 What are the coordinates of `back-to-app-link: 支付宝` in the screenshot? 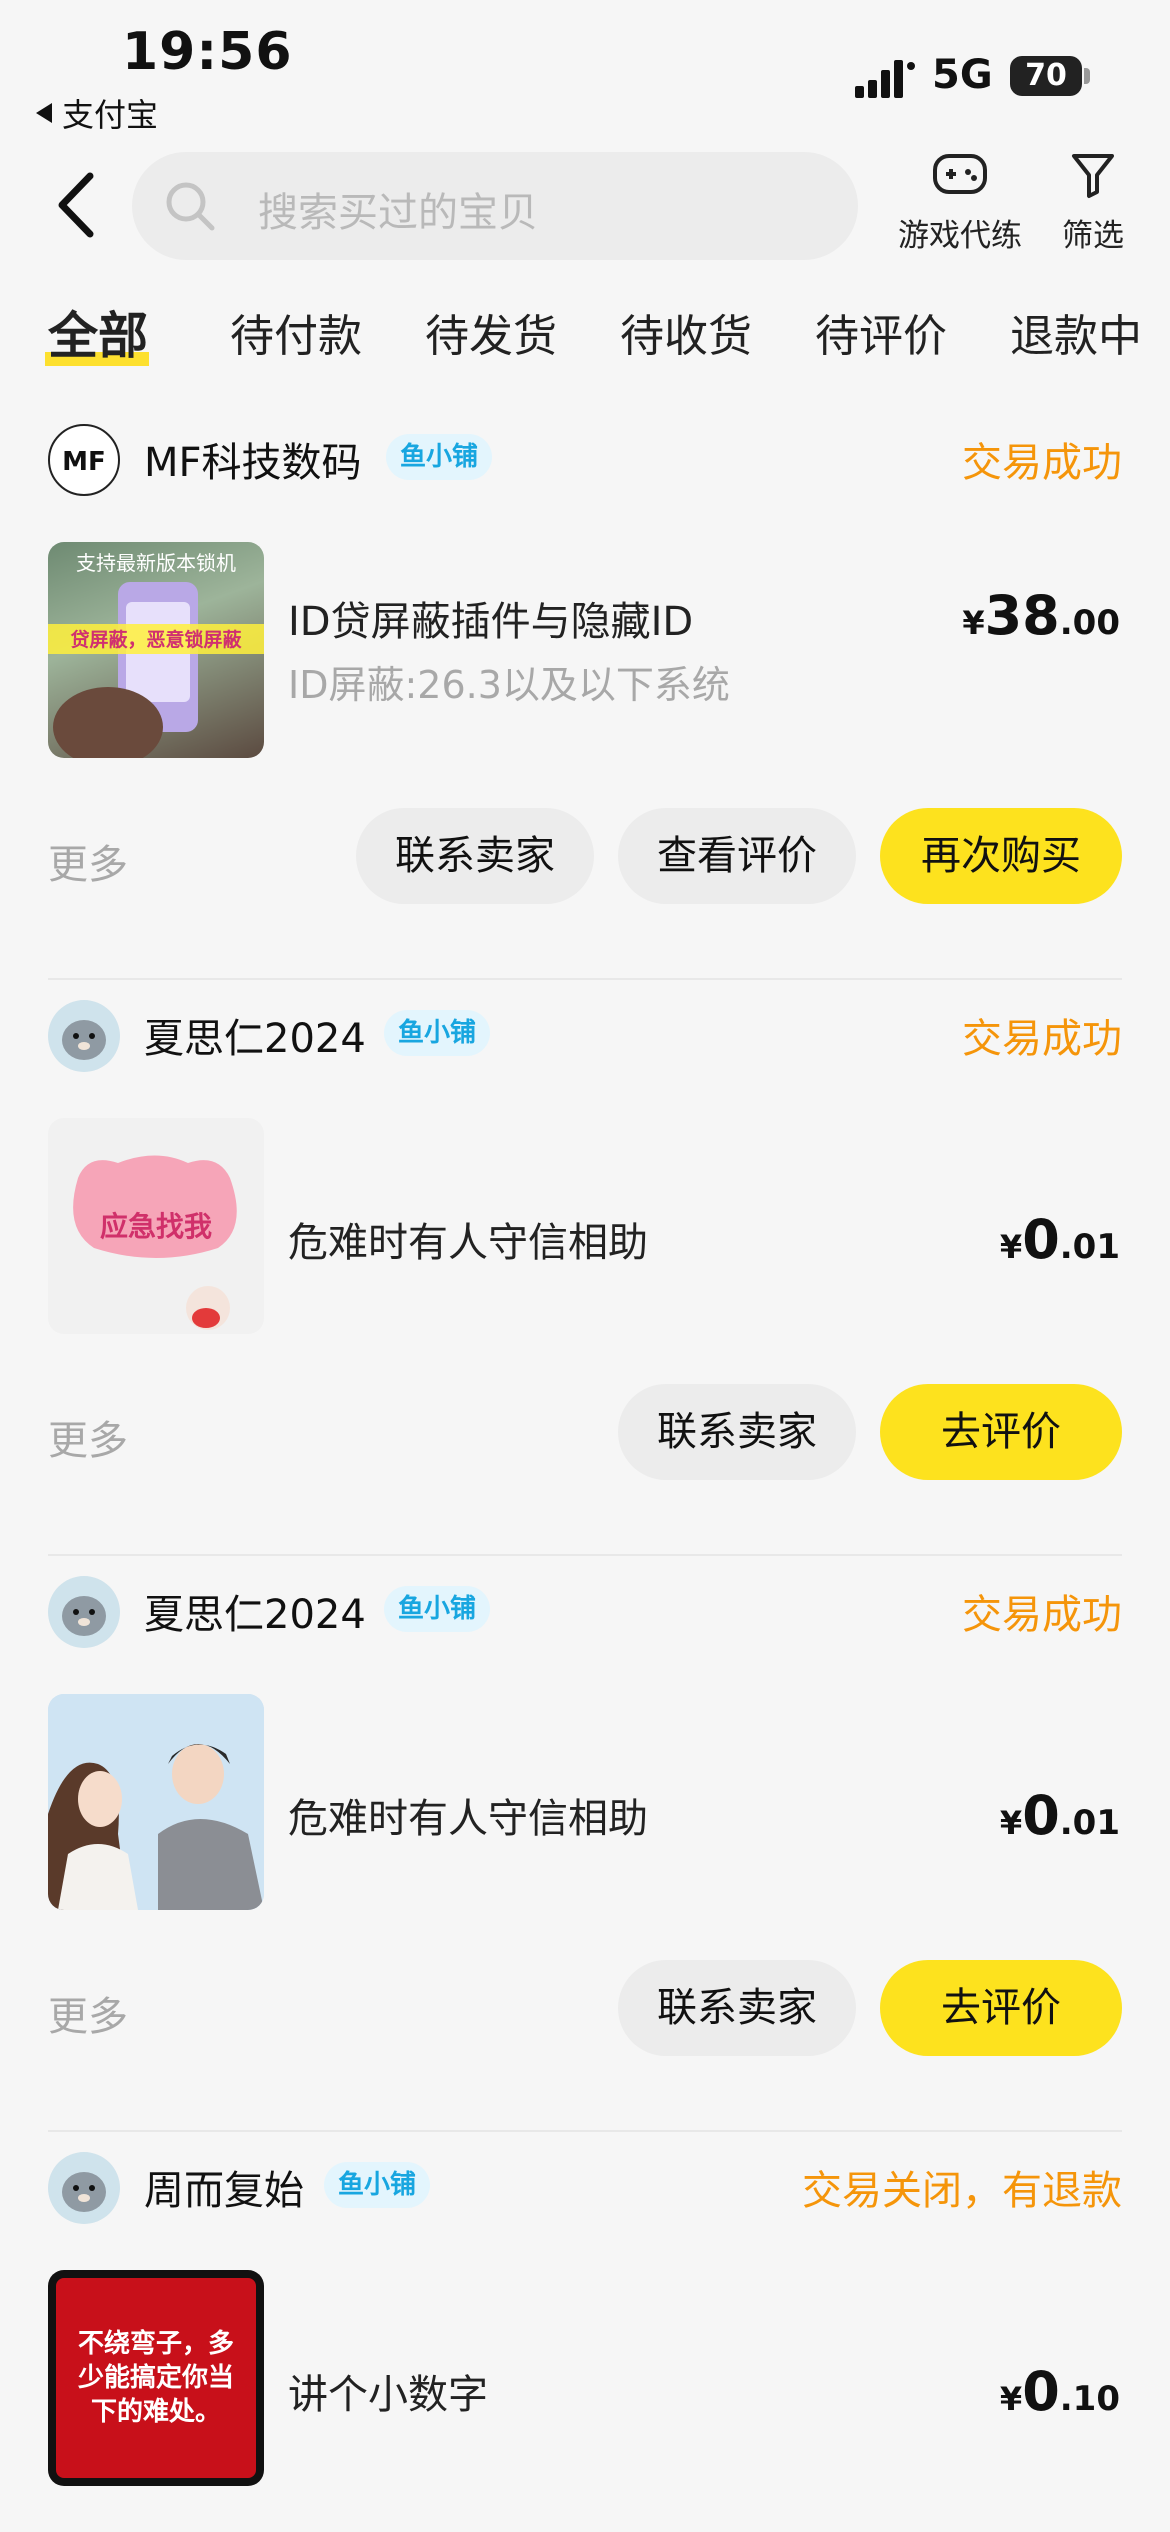 It's located at (97, 113).